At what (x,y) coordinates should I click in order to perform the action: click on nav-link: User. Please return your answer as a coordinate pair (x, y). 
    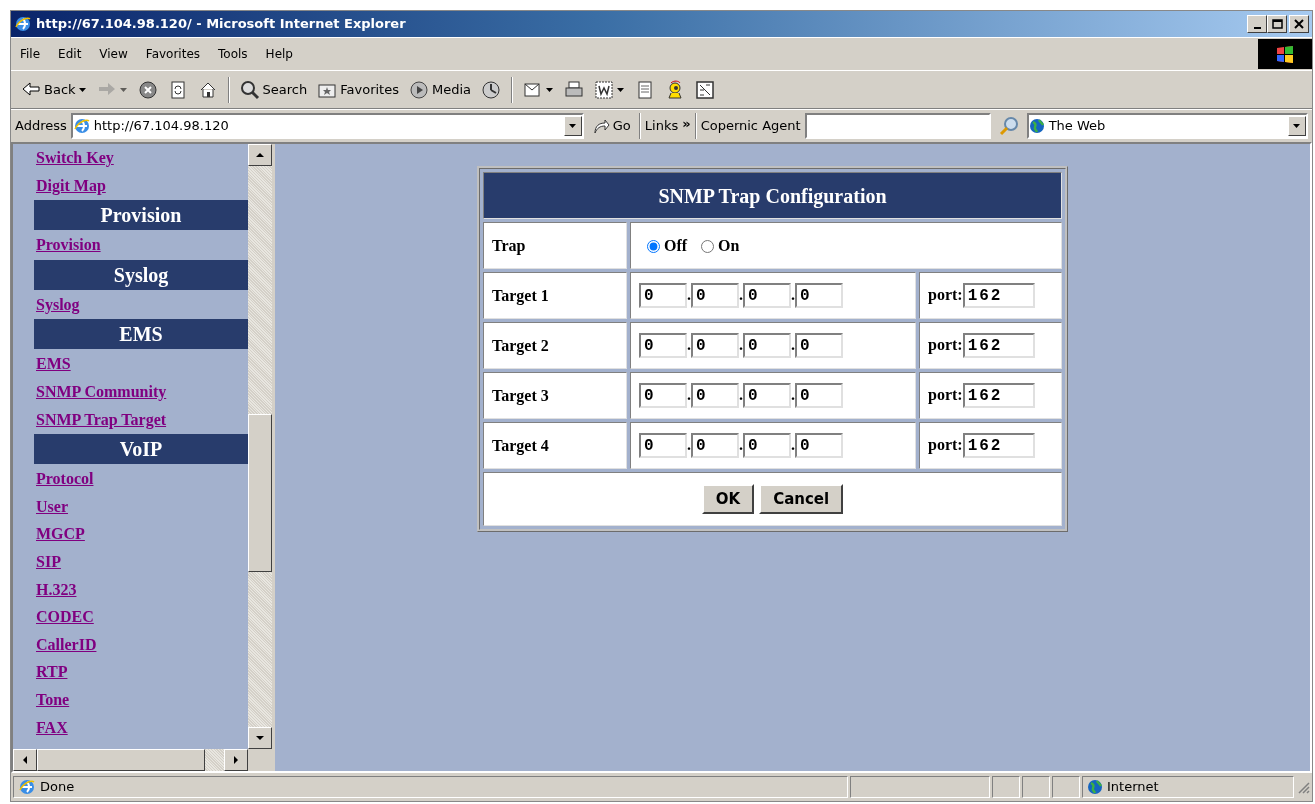
    Looking at the image, I should click on (51, 506).